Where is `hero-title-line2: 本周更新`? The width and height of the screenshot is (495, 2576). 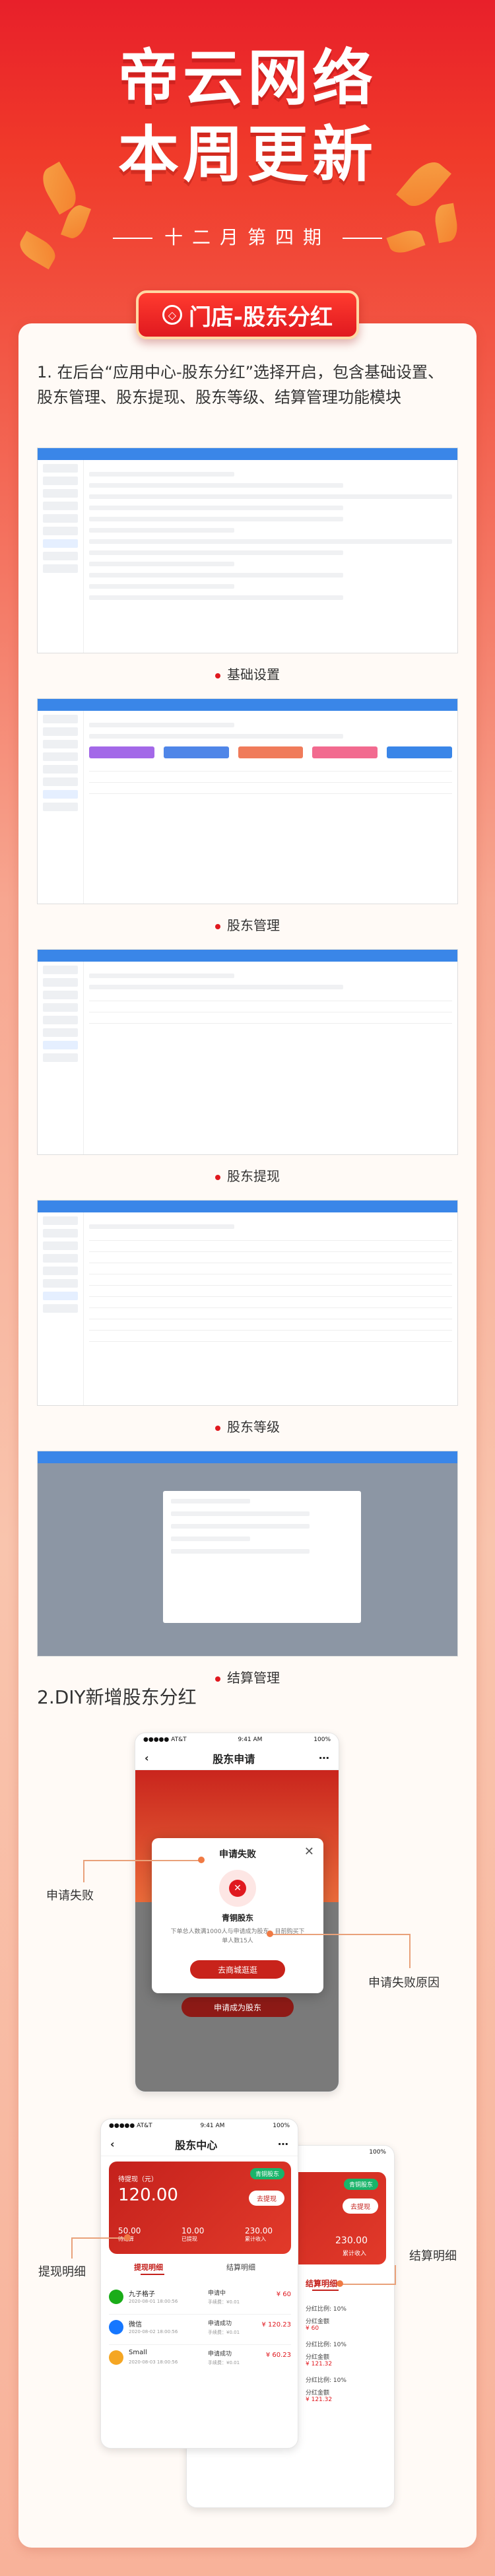 hero-title-line2: 本周更新 is located at coordinates (247, 154).